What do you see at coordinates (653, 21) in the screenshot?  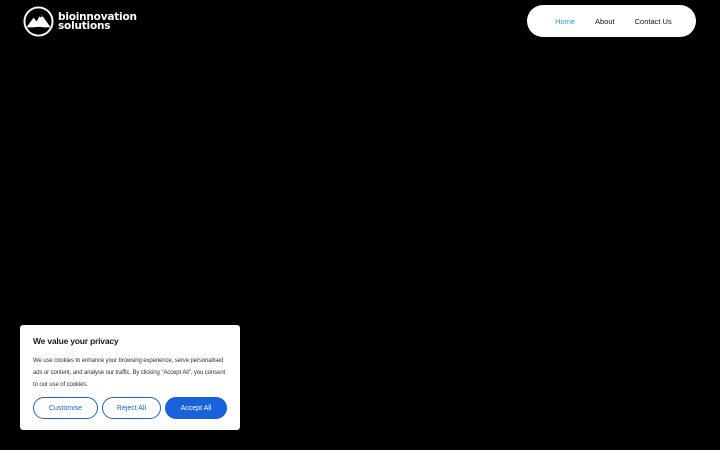 I see `nav-item-contact-us: Contact Us` at bounding box center [653, 21].